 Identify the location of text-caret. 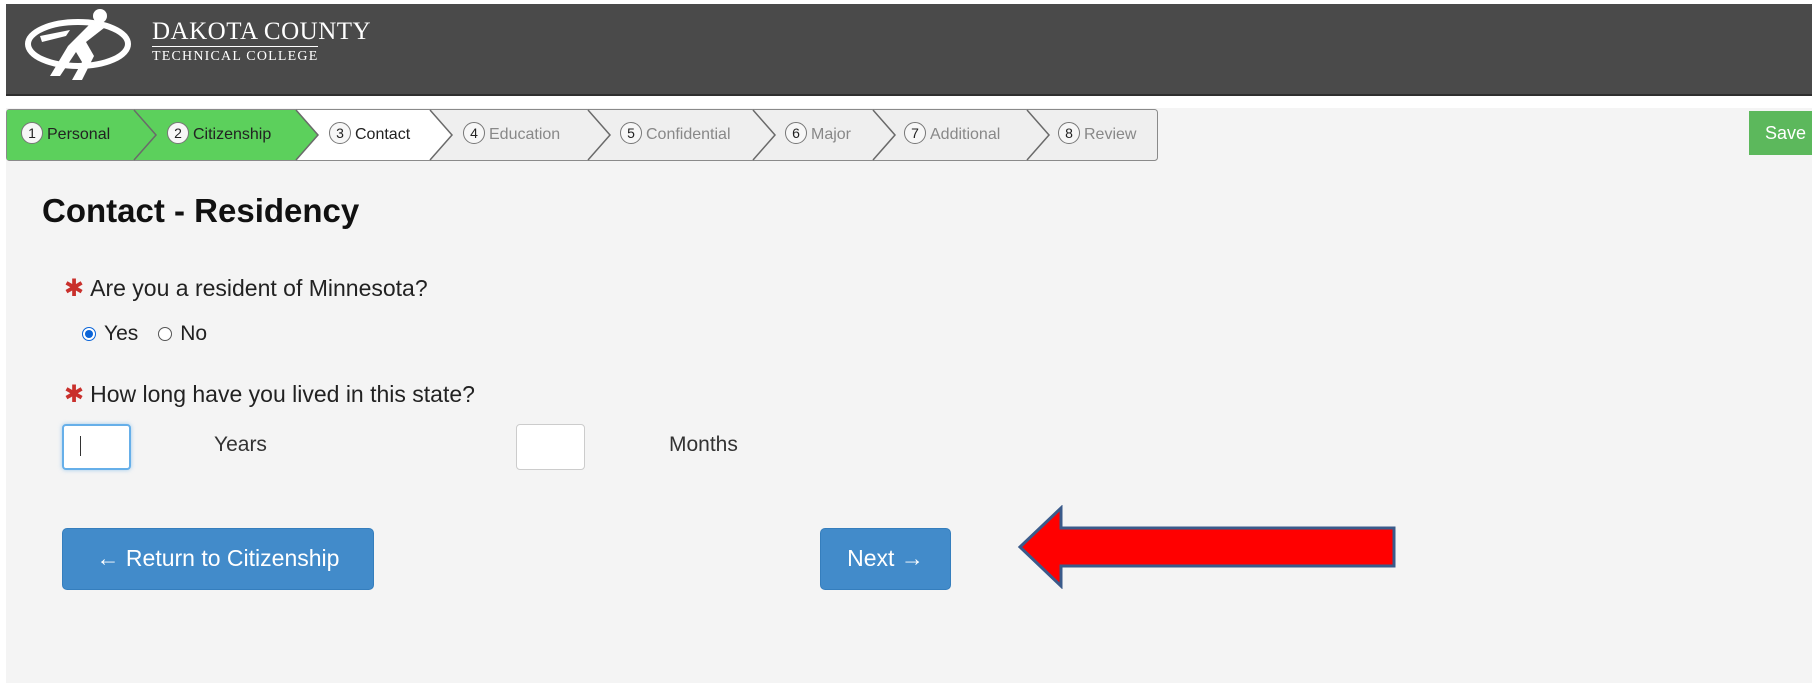
(80, 446).